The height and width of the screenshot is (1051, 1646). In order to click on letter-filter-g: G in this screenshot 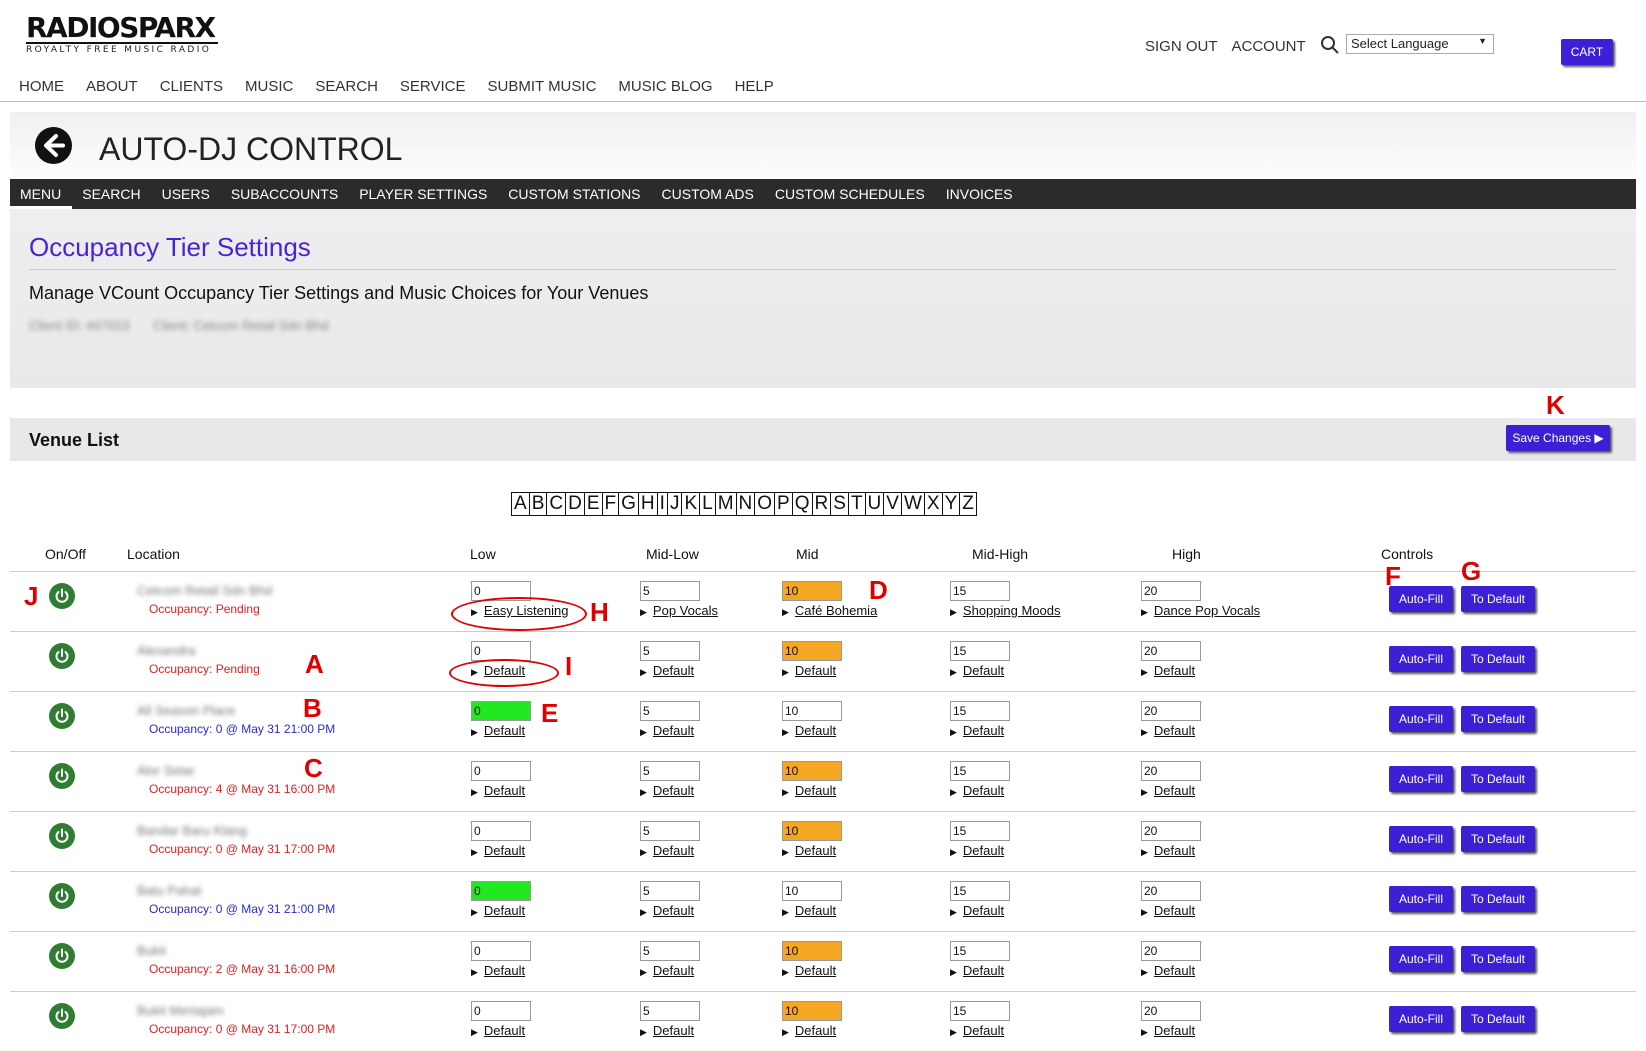, I will do `click(629, 504)`.